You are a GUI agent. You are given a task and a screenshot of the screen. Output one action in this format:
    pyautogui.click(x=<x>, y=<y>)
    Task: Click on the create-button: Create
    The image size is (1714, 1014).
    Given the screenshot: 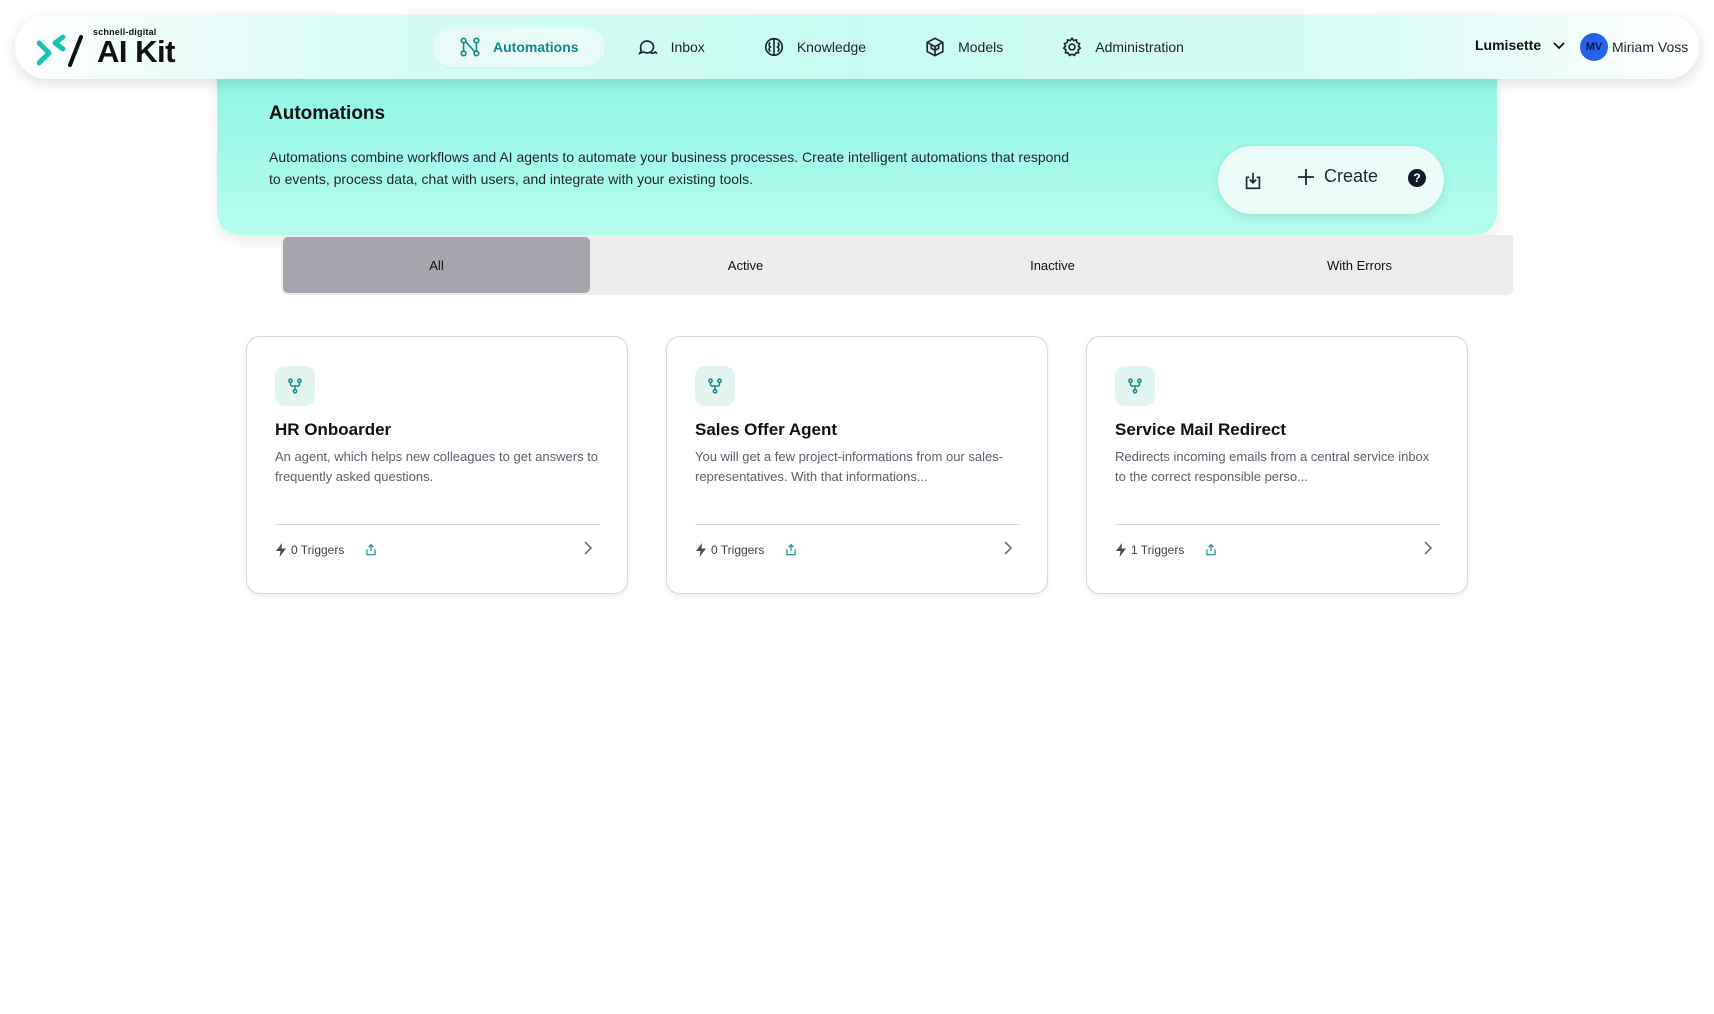 What is the action you would take?
    pyautogui.click(x=1337, y=176)
    